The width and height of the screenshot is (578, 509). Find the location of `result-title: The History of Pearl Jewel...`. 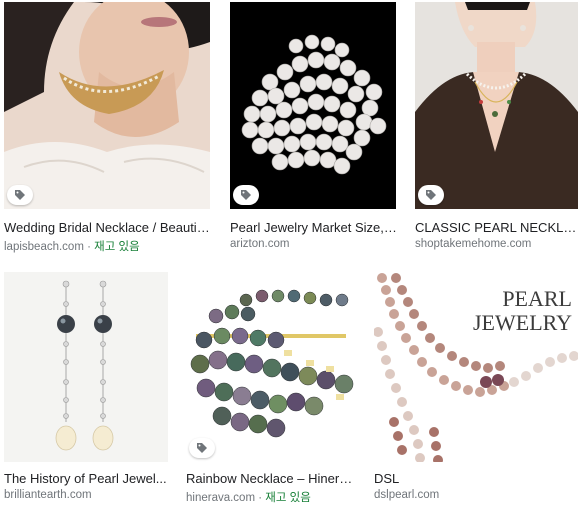

result-title: The History of Pearl Jewel... is located at coordinates (86, 478).